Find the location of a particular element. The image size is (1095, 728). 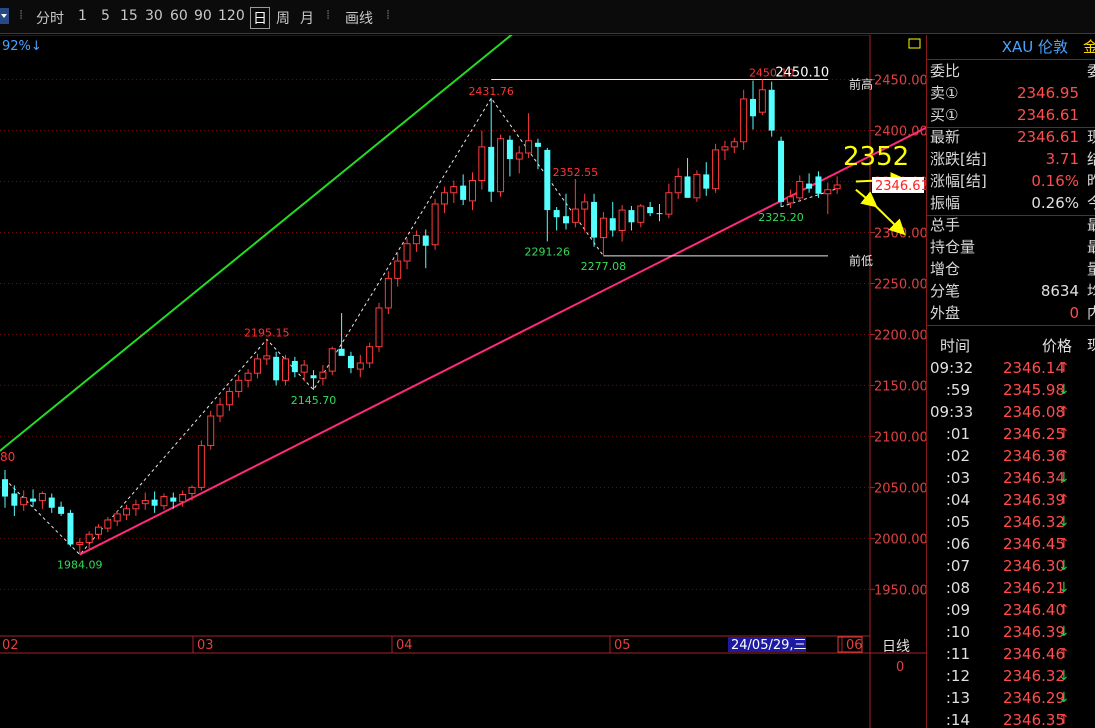

tick-price: 2346.32 is located at coordinates (1033, 676).